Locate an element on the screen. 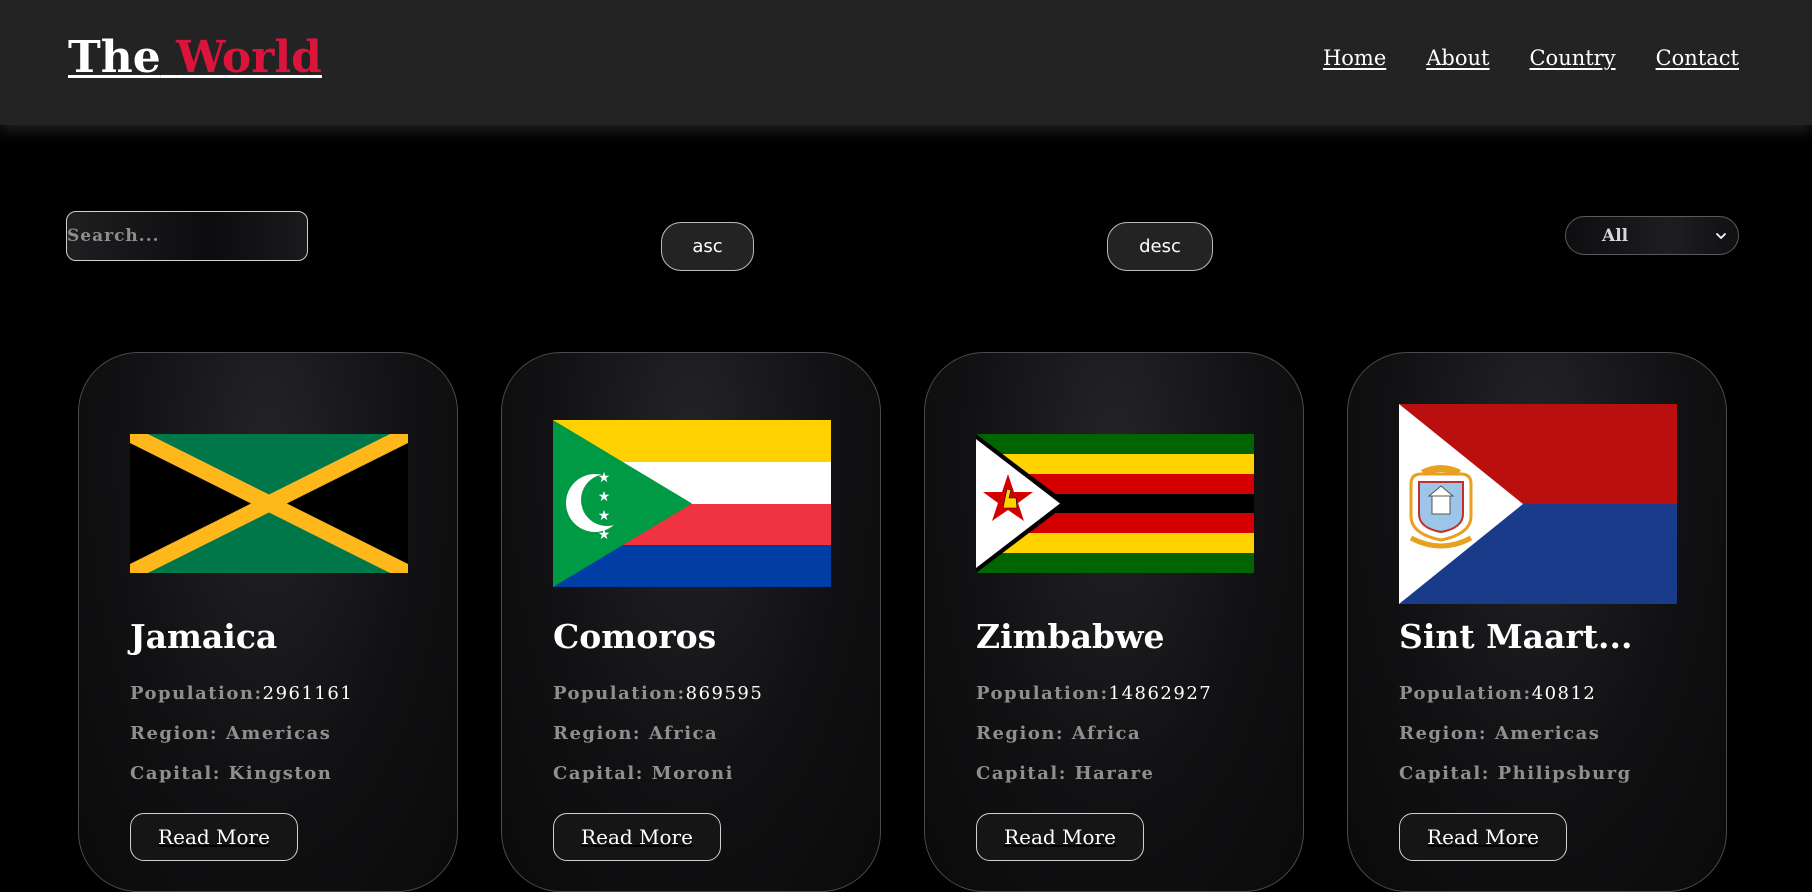 This screenshot has height=892, width=1812. nav-link-country: Country is located at coordinates (1572, 58).